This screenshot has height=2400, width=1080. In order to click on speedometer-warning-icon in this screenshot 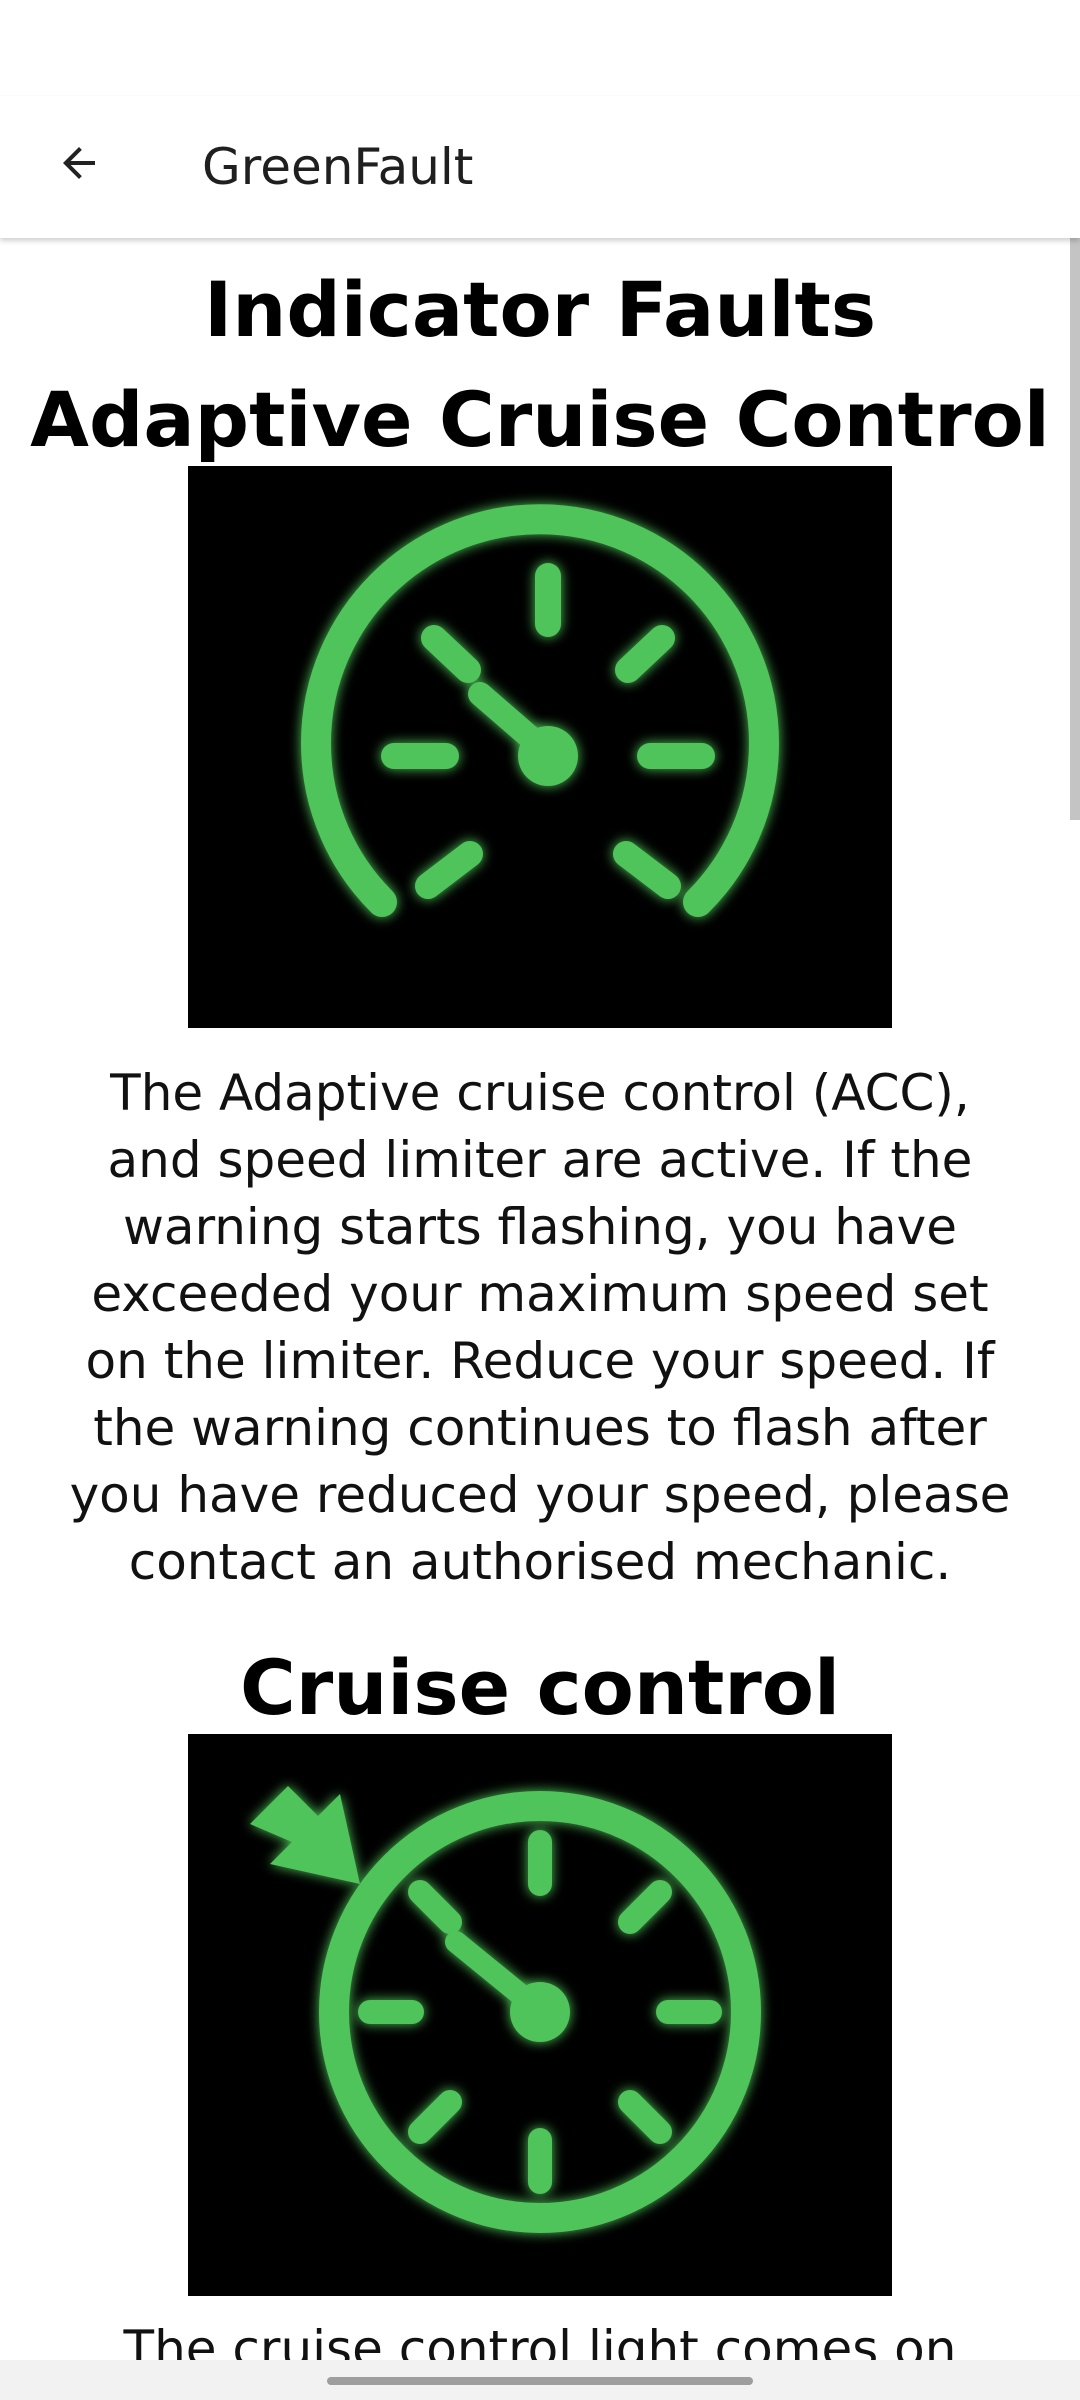, I will do `click(540, 710)`.